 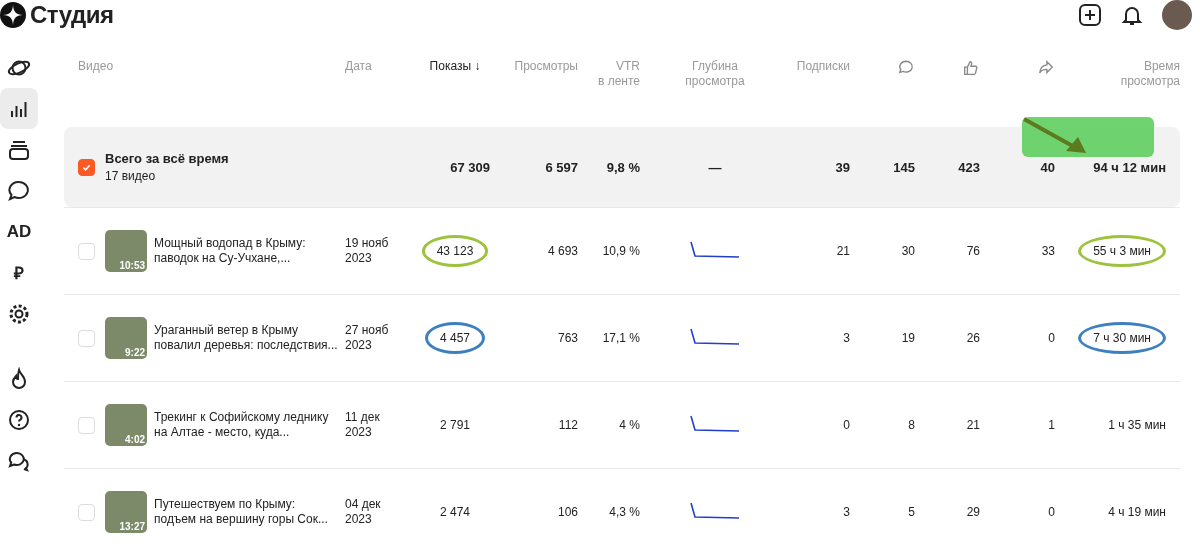 What do you see at coordinates (132, 265) in the screenshot?
I see `duration-label: 10:53` at bounding box center [132, 265].